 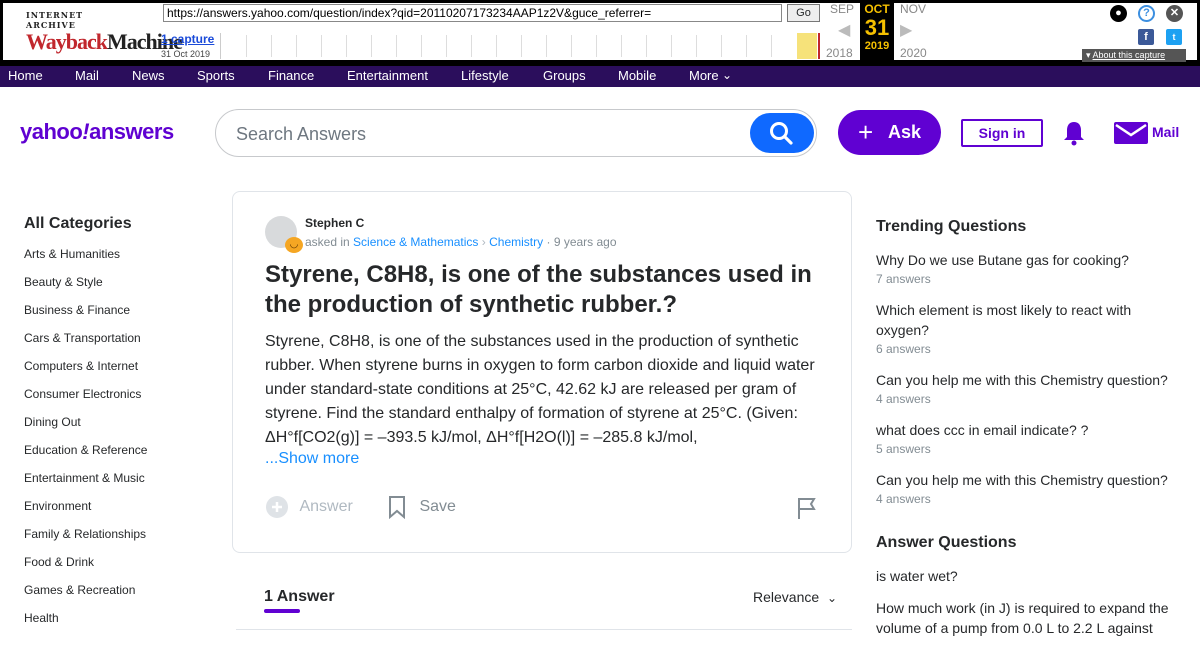 What do you see at coordinates (842, 9) in the screenshot?
I see `wayback-prev-month: SEP` at bounding box center [842, 9].